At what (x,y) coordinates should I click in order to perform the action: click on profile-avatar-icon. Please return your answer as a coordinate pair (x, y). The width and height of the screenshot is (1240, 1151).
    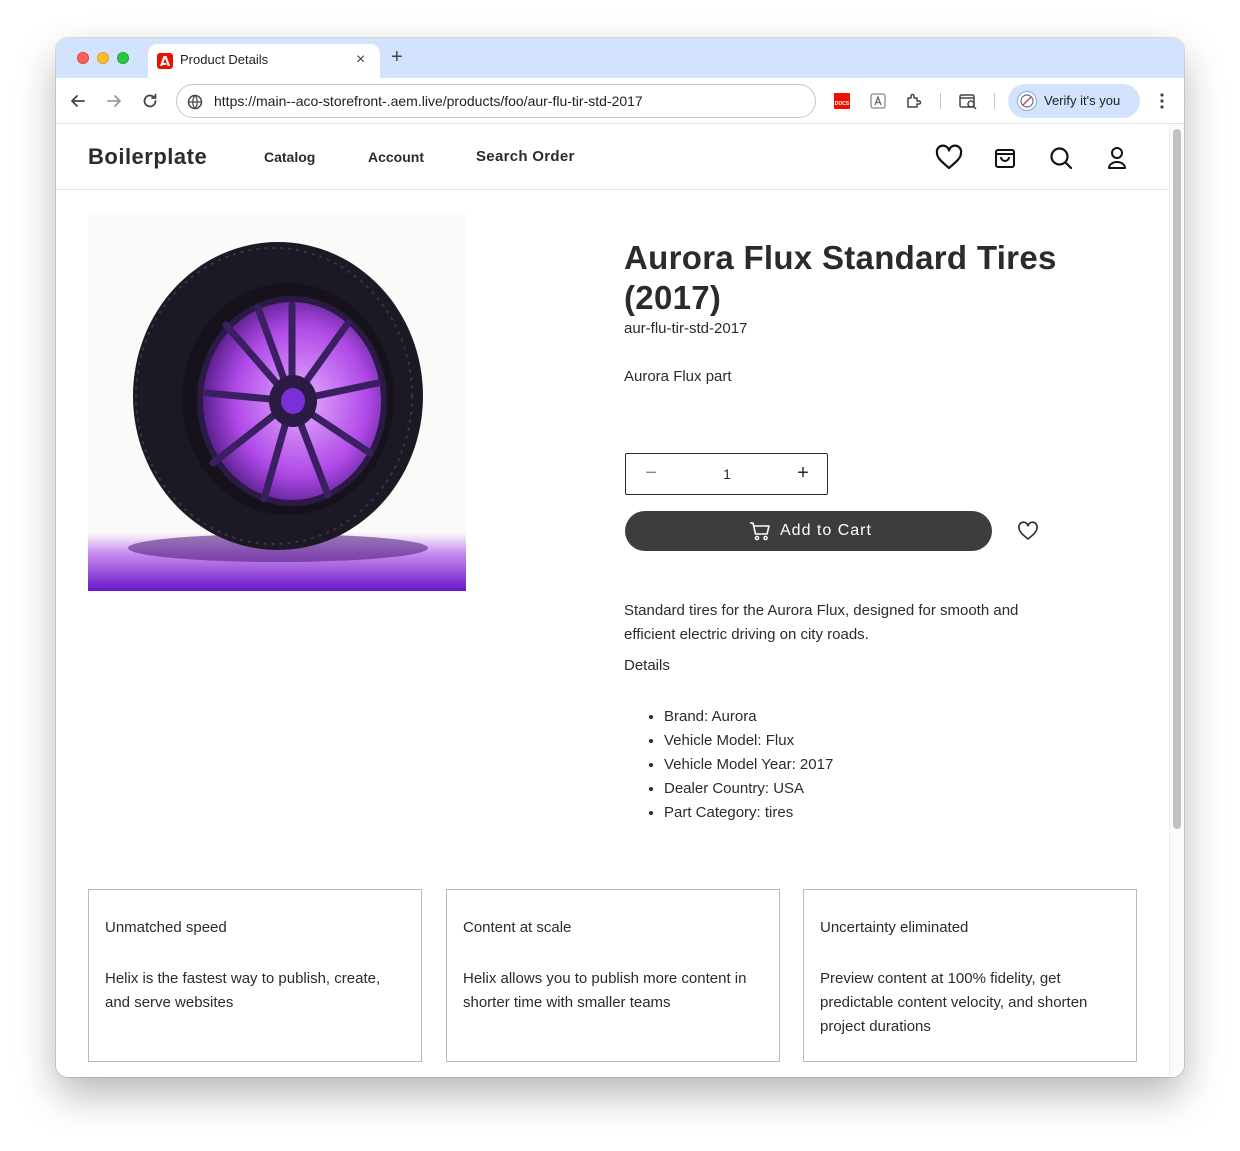
    Looking at the image, I should click on (1027, 101).